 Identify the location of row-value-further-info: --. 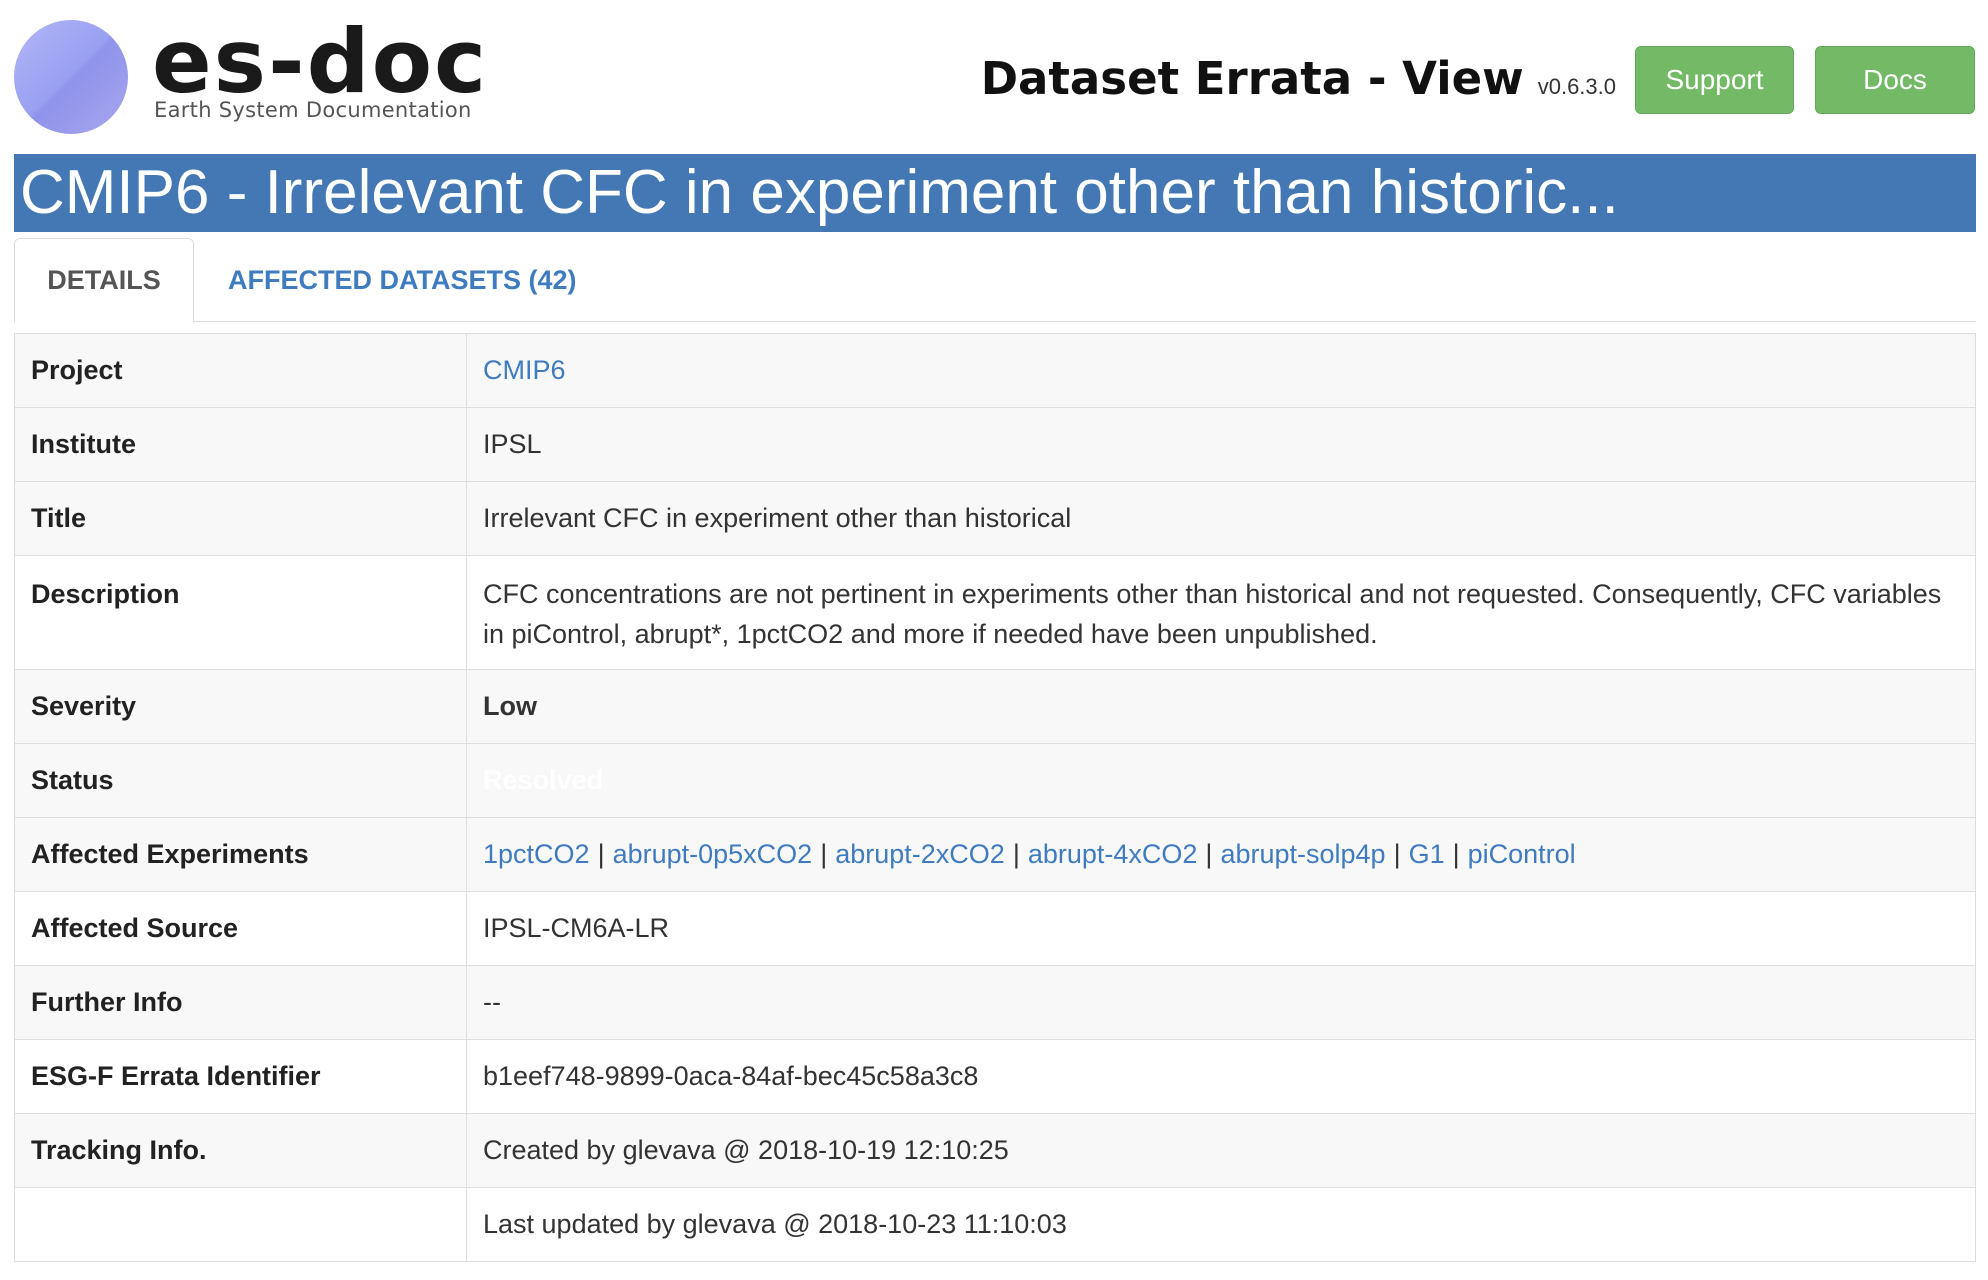
(1221, 1002).